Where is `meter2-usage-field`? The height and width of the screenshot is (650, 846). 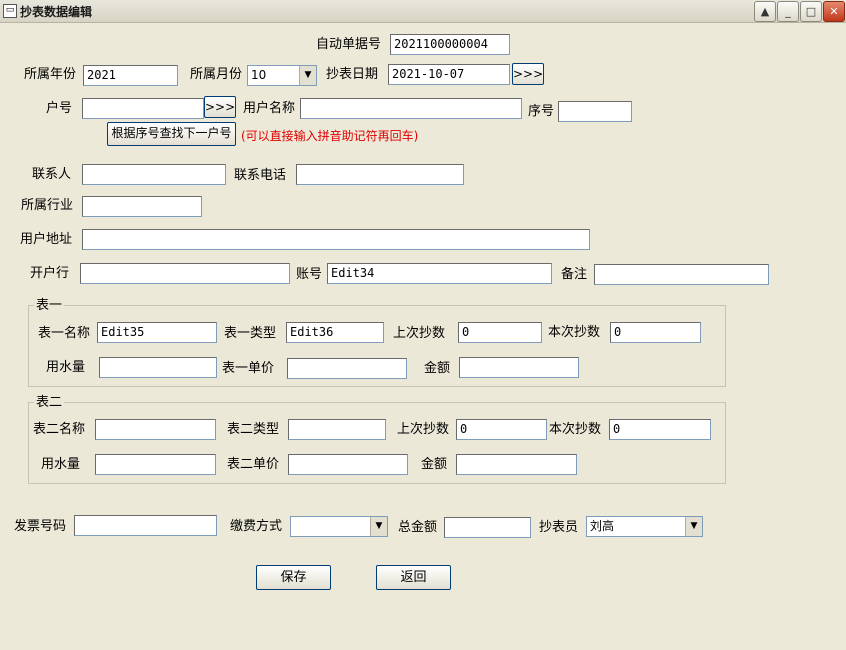 meter2-usage-field is located at coordinates (155, 464).